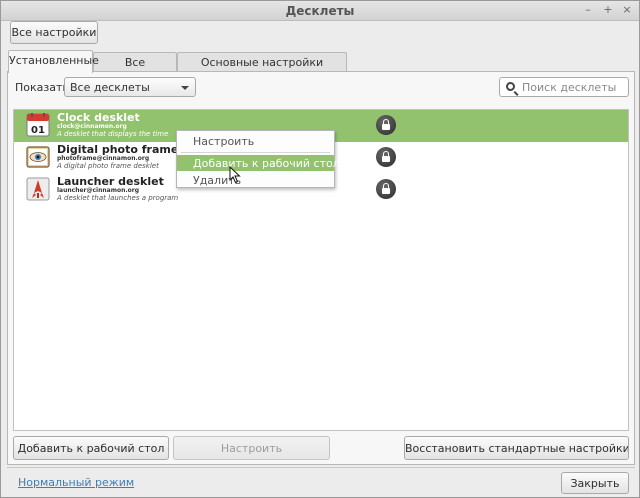 The height and width of the screenshot is (498, 640). What do you see at coordinates (103, 158) in the screenshot?
I see `desklet-uuid: photoframe@cinnamon.org` at bounding box center [103, 158].